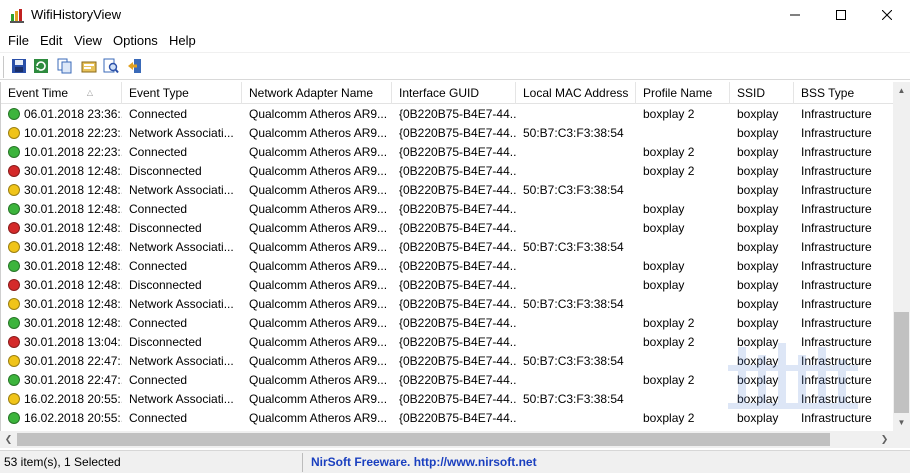  I want to click on refresh-button, so click(41, 67).